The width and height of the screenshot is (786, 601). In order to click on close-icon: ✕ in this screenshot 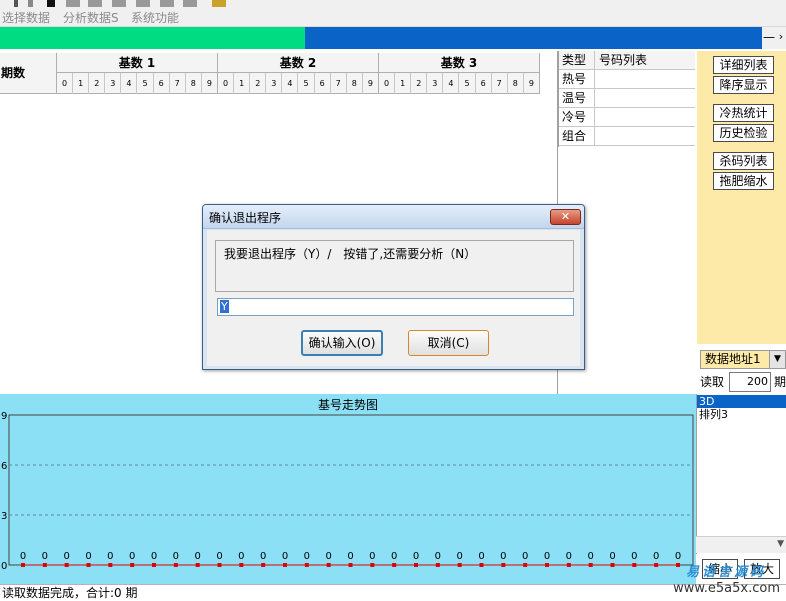, I will do `click(565, 217)`.